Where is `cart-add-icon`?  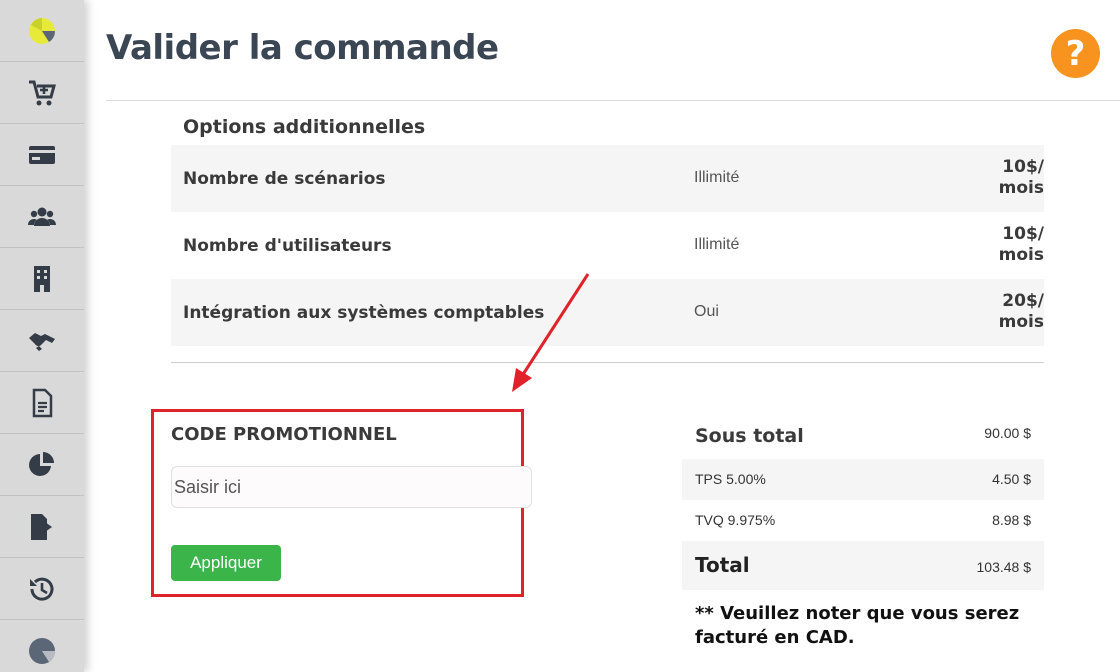 cart-add-icon is located at coordinates (42, 92).